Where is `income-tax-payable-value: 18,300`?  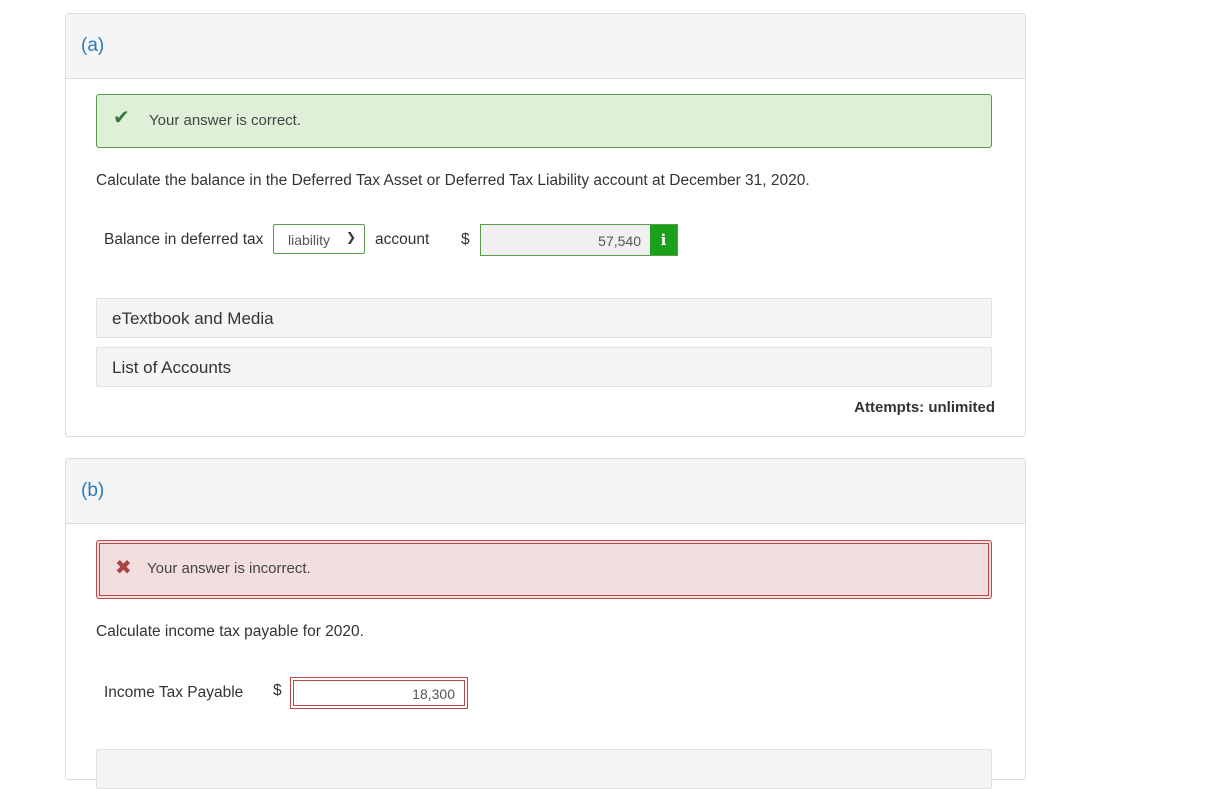 income-tax-payable-value: 18,300 is located at coordinates (433, 694).